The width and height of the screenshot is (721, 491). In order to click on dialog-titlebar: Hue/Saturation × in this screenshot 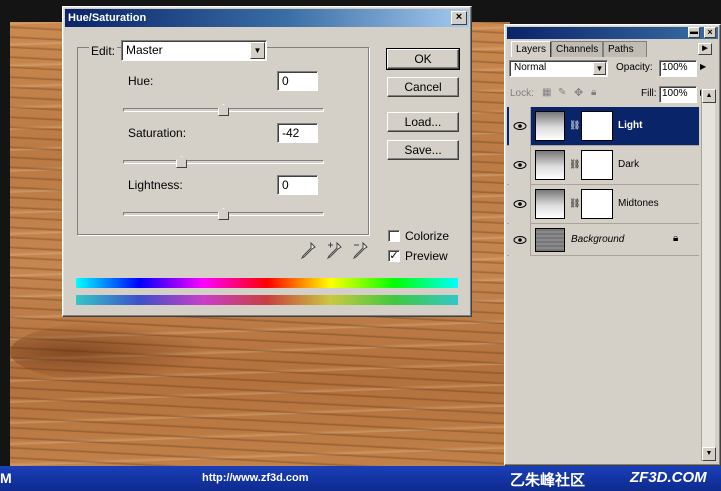, I will do `click(267, 18)`.